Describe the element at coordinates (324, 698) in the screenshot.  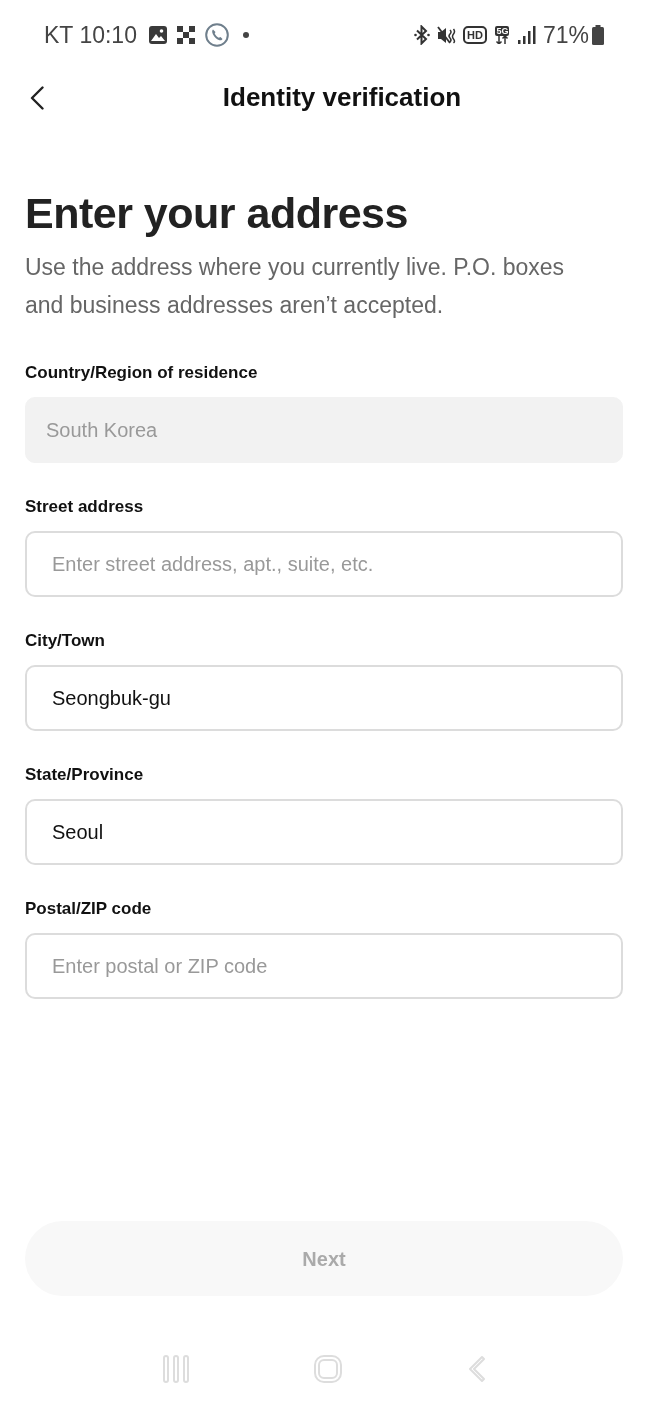
I see `text-field: Seongbuk-gu` at that location.